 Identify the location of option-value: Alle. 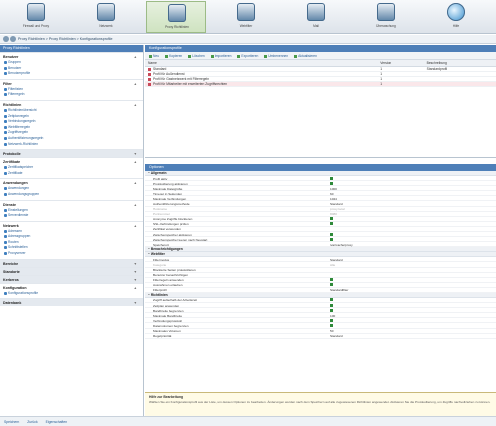
(332, 265).